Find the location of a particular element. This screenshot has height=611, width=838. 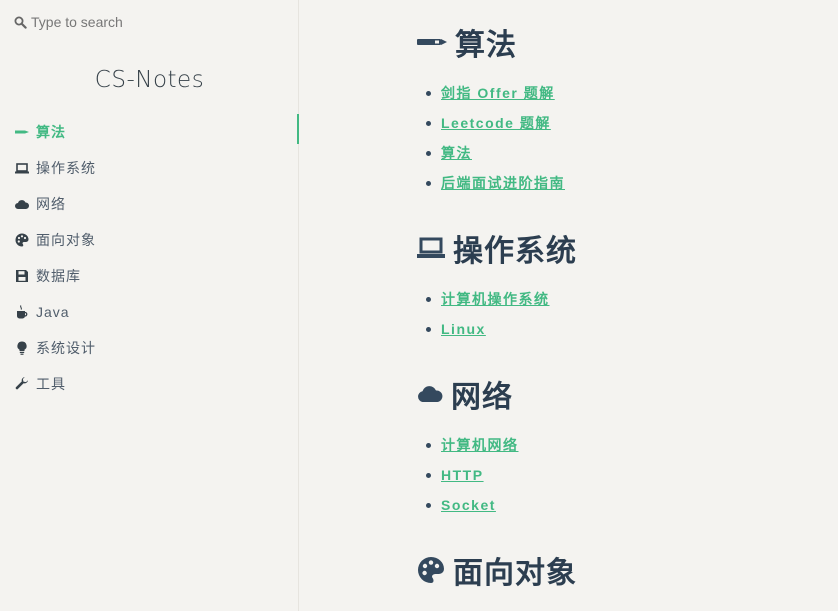

link-linux: Linux is located at coordinates (463, 329).